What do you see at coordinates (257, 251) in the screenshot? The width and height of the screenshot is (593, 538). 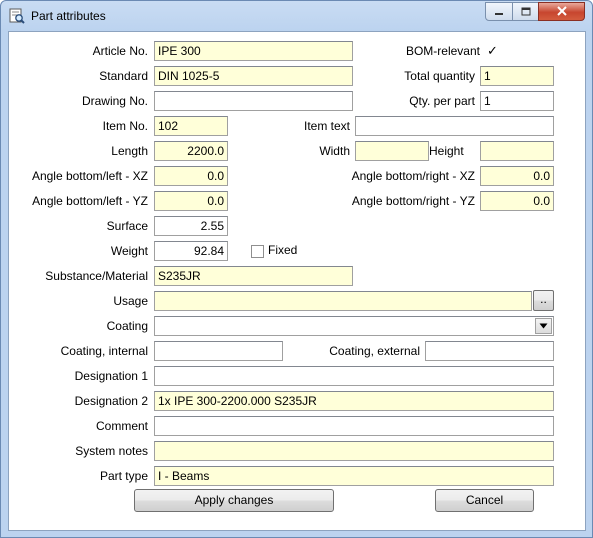 I see `fixed-checkbox` at bounding box center [257, 251].